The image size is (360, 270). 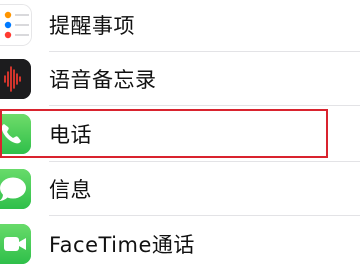 What do you see at coordinates (15, 244) in the screenshot?
I see `facetime-icon` at bounding box center [15, 244].